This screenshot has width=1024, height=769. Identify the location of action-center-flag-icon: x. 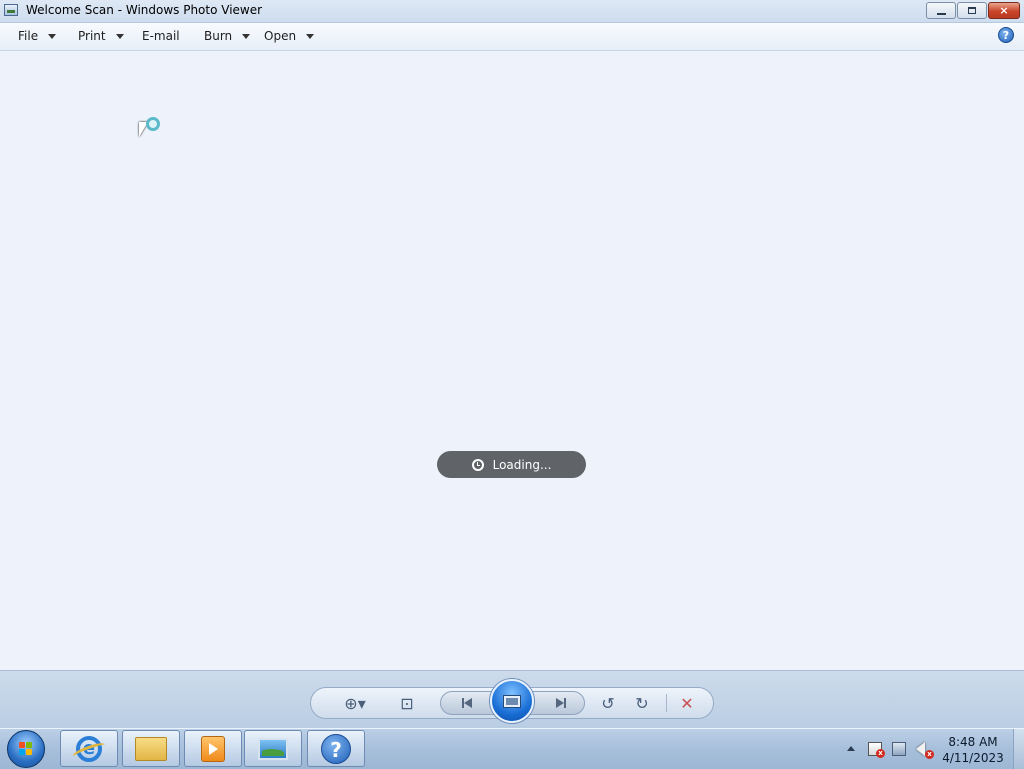
(876, 750).